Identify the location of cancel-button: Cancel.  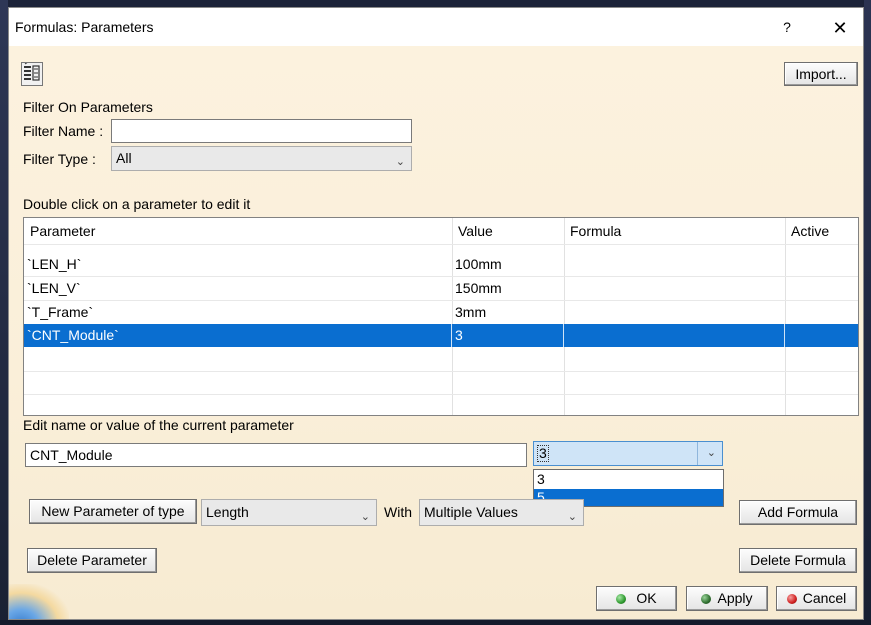
(816, 598).